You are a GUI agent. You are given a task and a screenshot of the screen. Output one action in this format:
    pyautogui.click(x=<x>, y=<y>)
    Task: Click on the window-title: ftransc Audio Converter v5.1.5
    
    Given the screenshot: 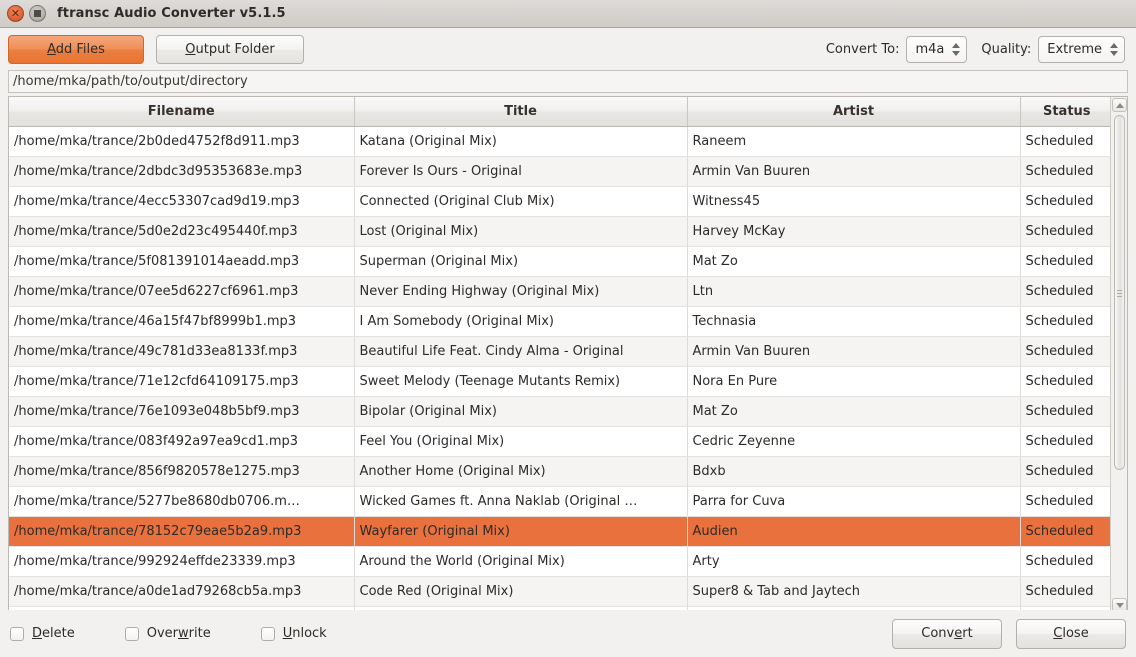 What is the action you would take?
    pyautogui.click(x=171, y=13)
    